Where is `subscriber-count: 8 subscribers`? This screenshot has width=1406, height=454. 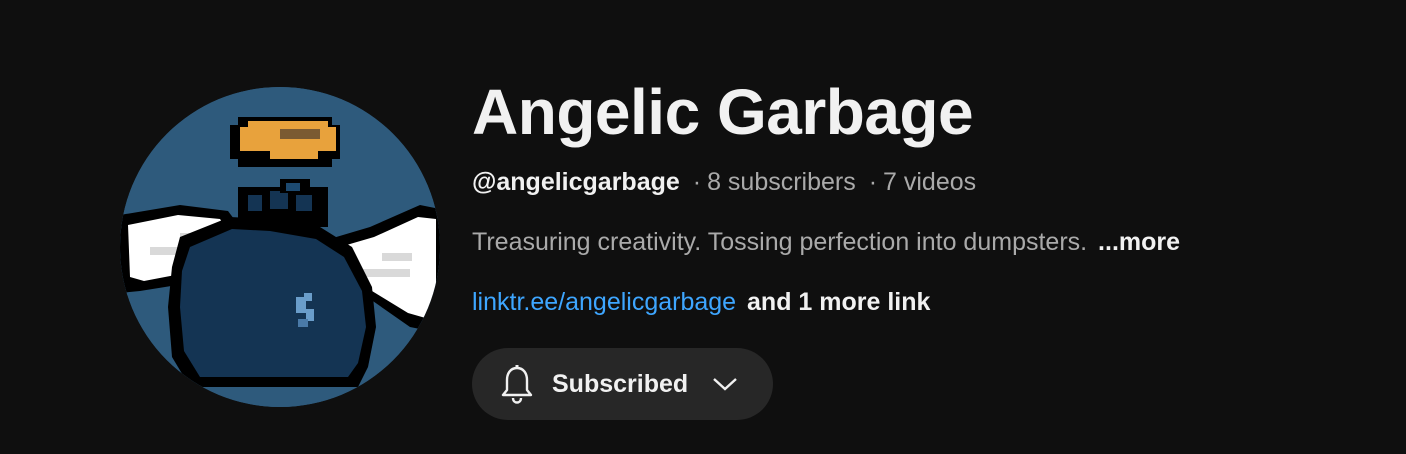
subscriber-count: 8 subscribers is located at coordinates (781, 182).